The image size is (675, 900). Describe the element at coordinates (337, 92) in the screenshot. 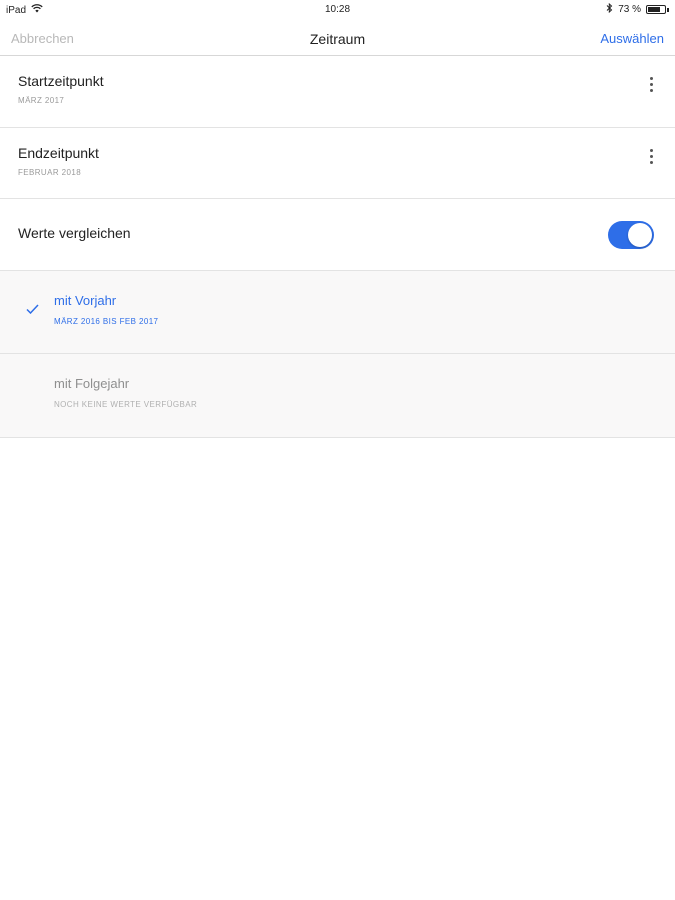

I see `start-time-row: Startzeitpunkt MÄRZ 2017` at that location.